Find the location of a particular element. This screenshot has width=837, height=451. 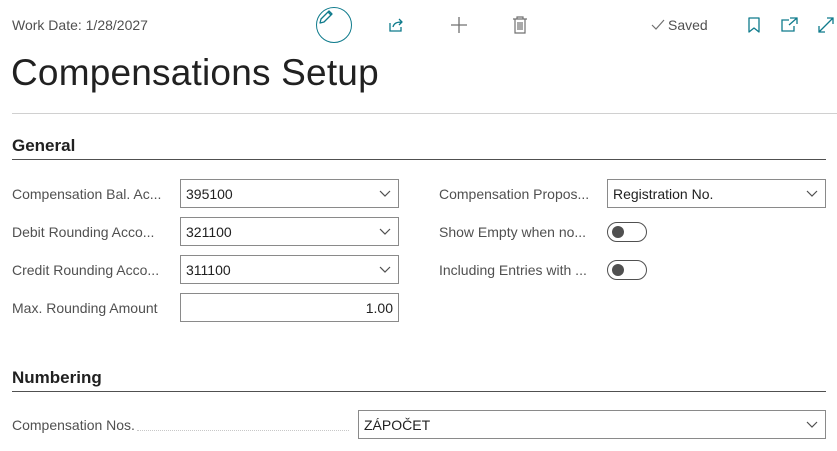

trash-icon is located at coordinates (520, 25).